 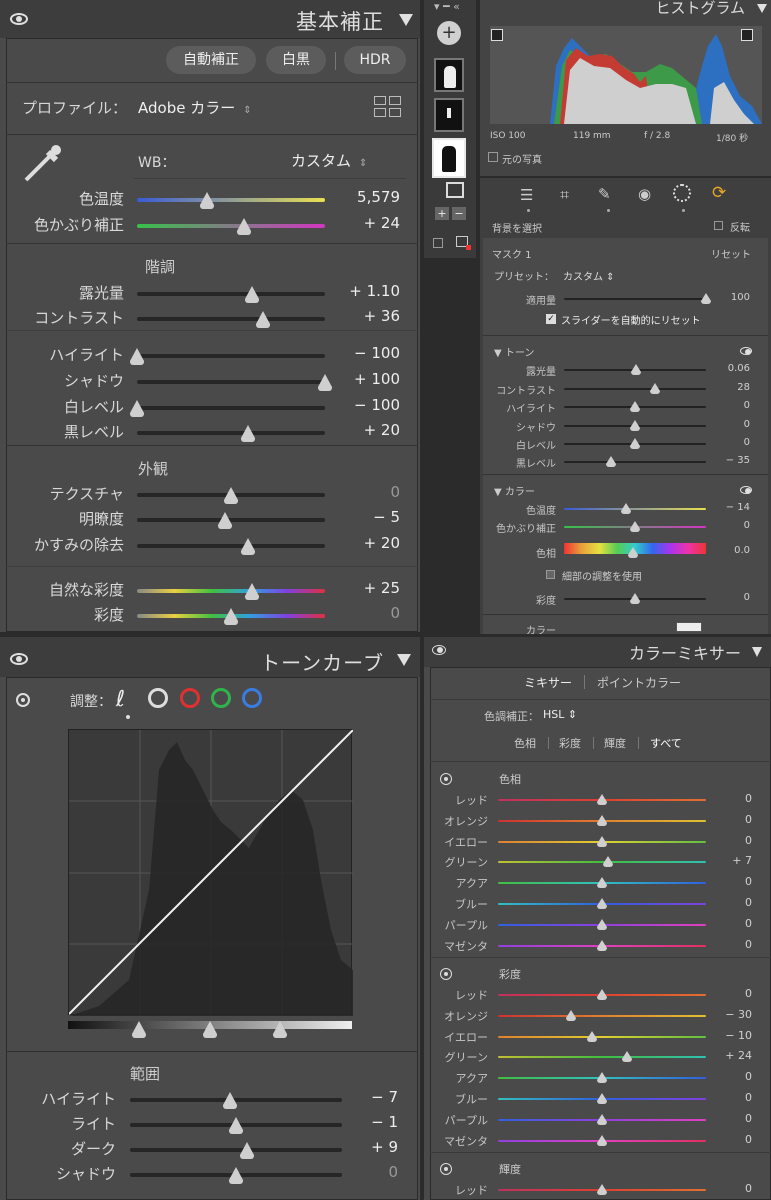 I want to click on preset-tool-icon: ⟳, so click(x=719, y=193).